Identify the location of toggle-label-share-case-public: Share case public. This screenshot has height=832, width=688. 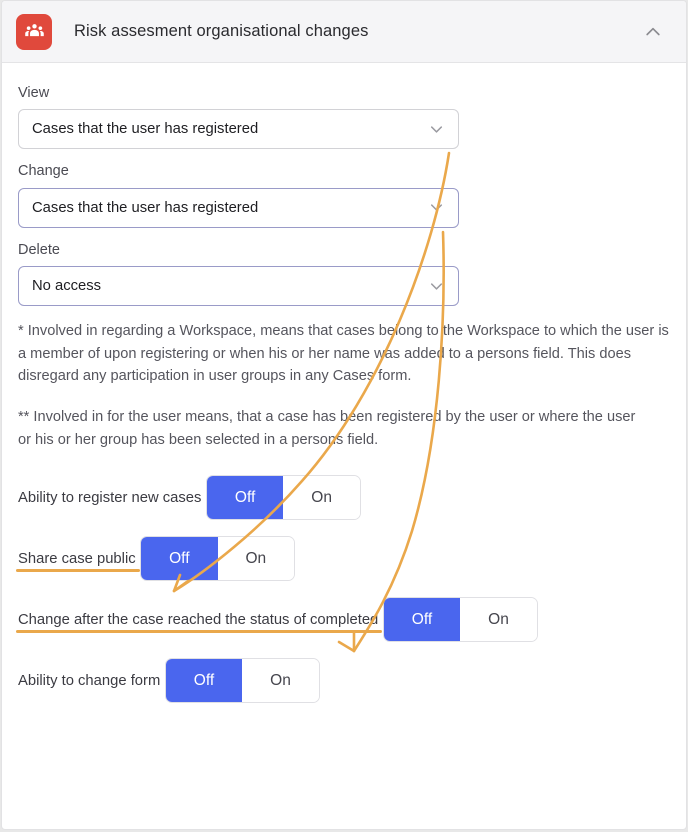
(78, 561).